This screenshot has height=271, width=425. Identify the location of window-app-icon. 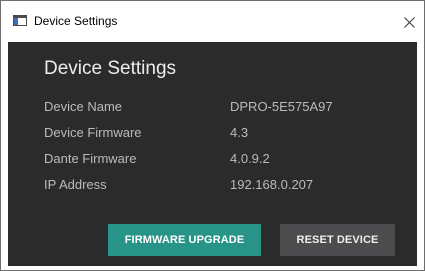
(20, 20).